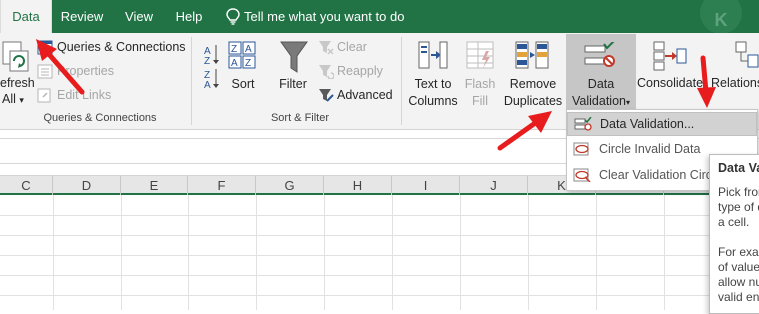  I want to click on tab-view: View, so click(139, 16).